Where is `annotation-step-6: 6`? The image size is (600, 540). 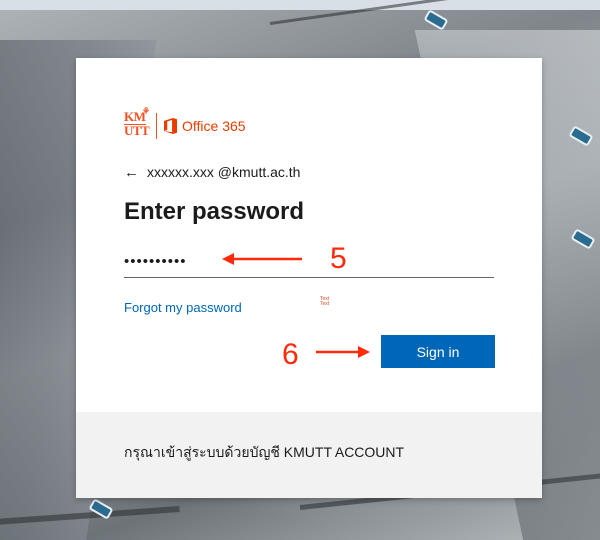
annotation-step-6: 6 is located at coordinates (290, 354).